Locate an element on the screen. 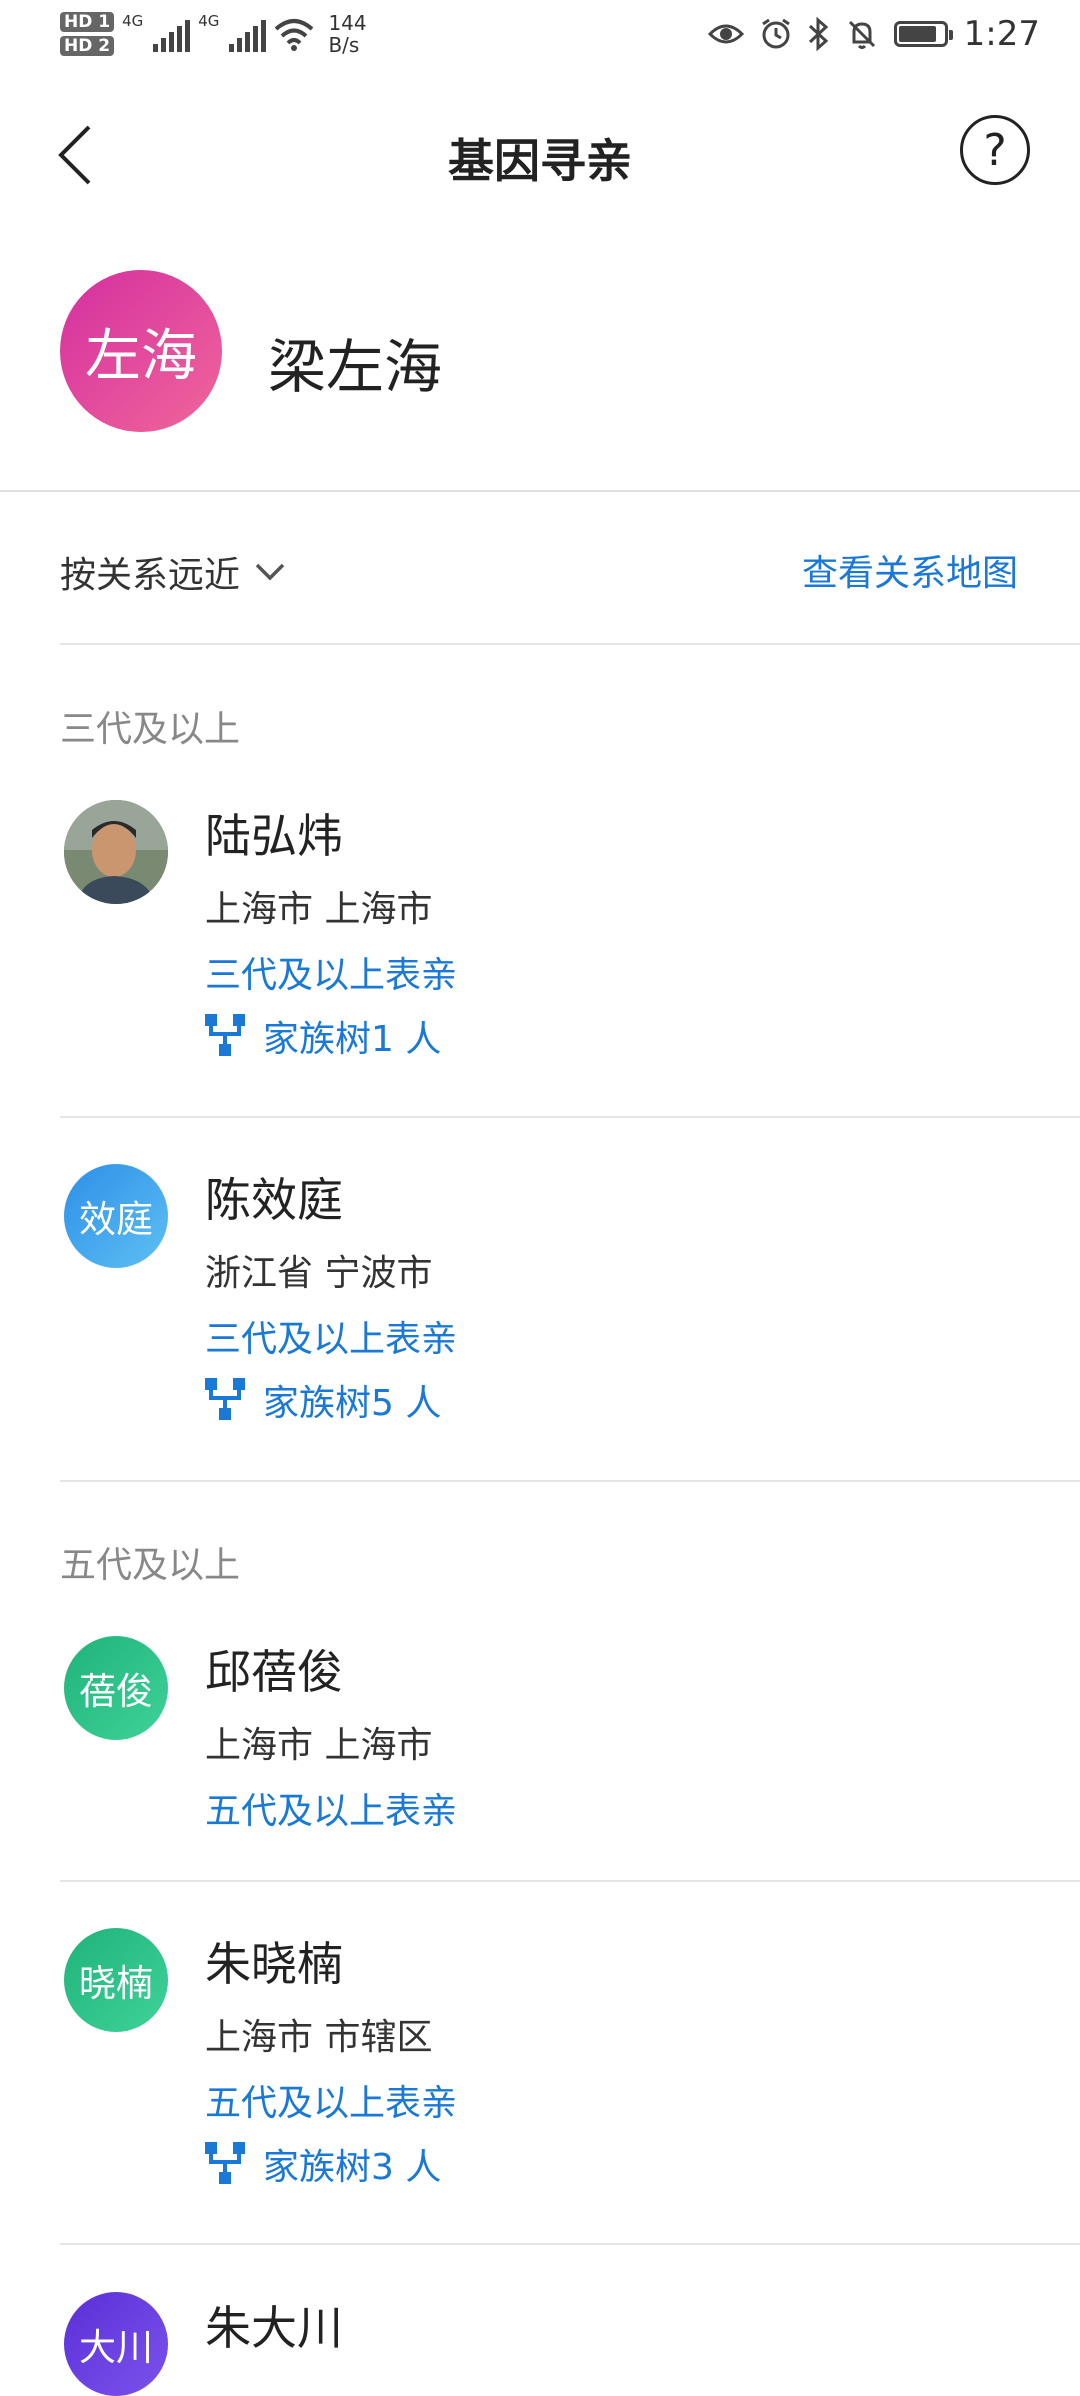 The image size is (1080, 2396). profile-name: 梁左海 is located at coordinates (355, 367).